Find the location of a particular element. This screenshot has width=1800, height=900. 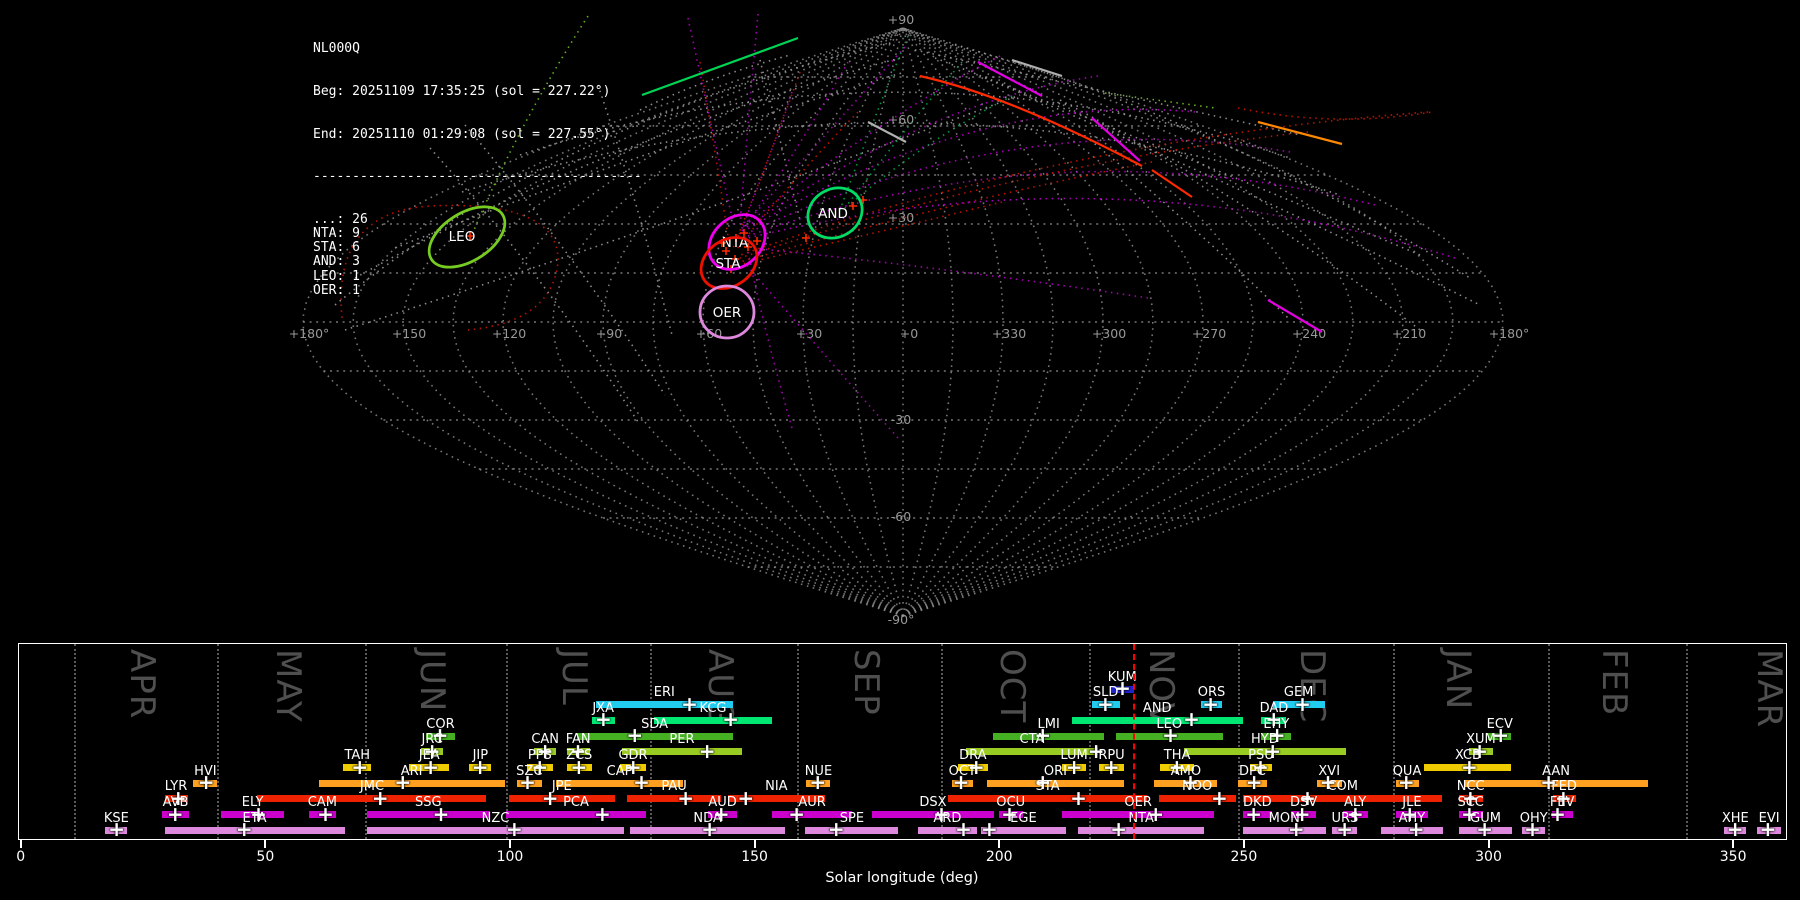

lat-label: +90 is located at coordinates (901, 19).